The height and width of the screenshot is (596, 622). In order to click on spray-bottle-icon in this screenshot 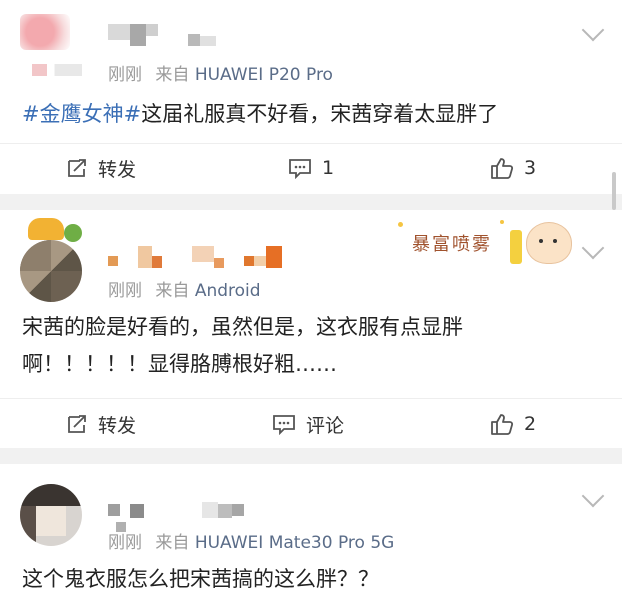, I will do `click(516, 247)`.